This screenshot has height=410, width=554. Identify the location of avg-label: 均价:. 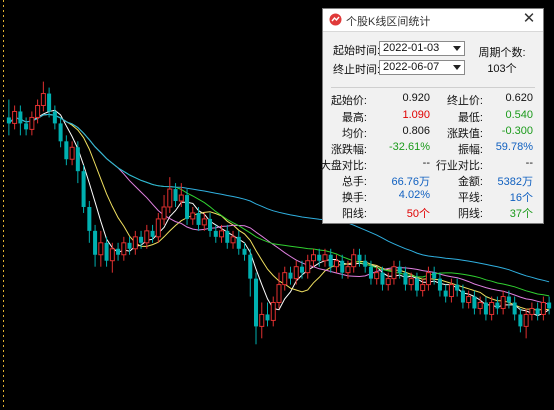
(354, 134).